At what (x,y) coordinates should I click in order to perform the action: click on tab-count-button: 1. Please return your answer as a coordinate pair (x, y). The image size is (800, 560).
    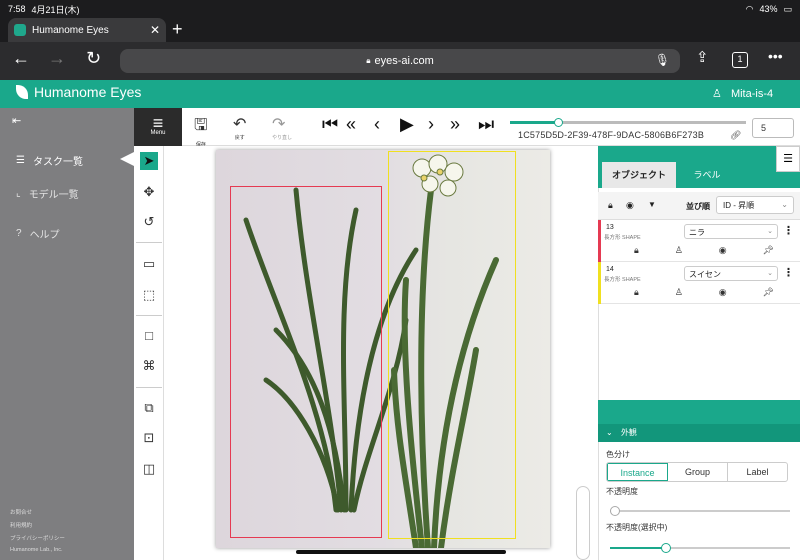
    Looking at the image, I should click on (740, 60).